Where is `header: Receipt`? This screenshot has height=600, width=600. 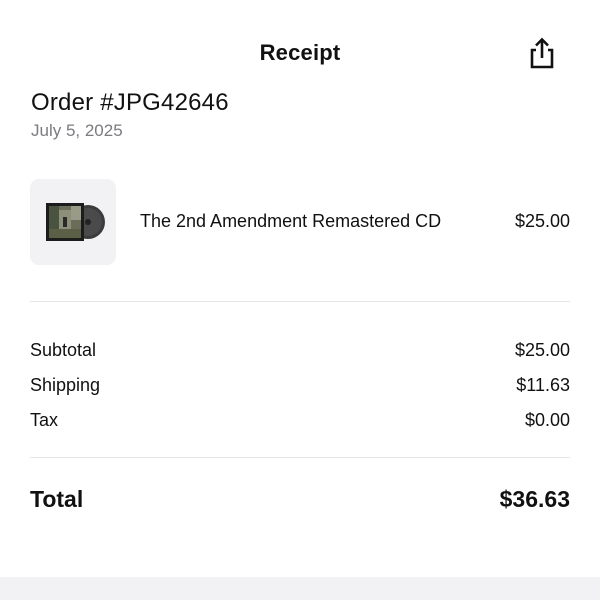 header: Receipt is located at coordinates (300, 54).